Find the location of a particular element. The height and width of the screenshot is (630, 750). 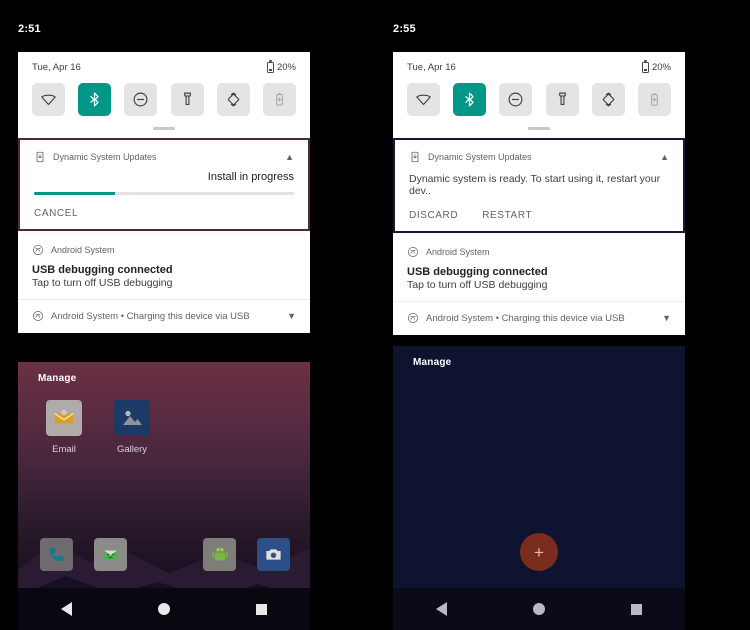

system-update-icon is located at coordinates (40, 157).